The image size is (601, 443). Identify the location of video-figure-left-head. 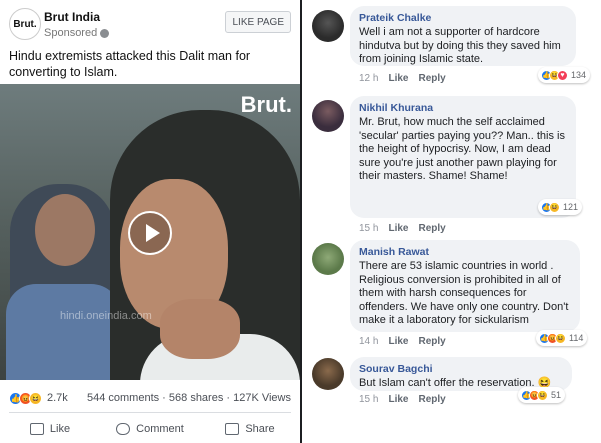
(65, 230).